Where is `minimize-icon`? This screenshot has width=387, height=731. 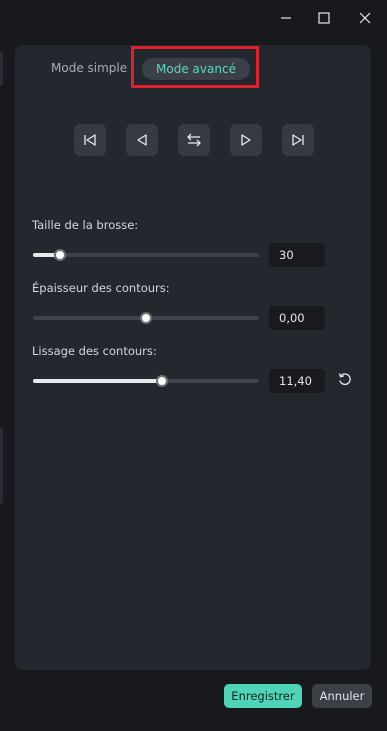 minimize-icon is located at coordinates (286, 18).